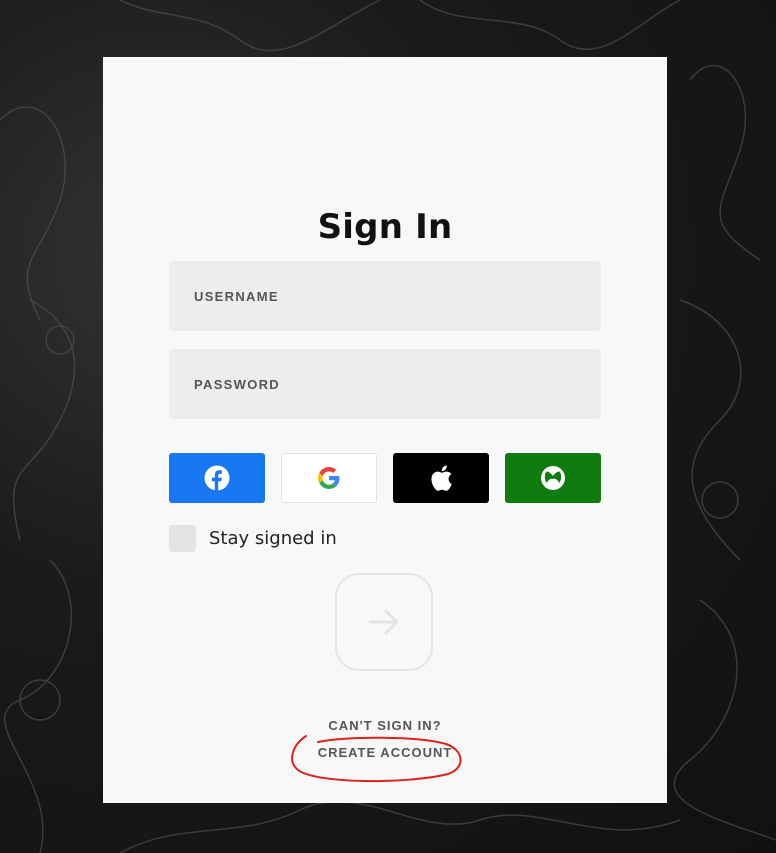  I want to click on submit-button, so click(384, 622).